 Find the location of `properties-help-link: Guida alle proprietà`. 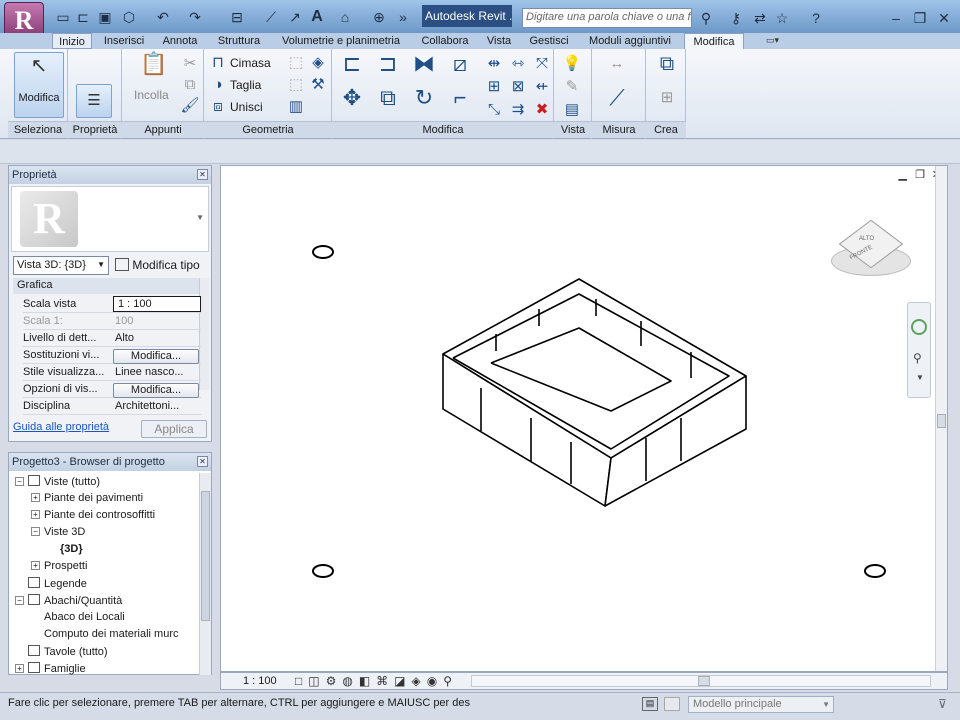

properties-help-link: Guida alle proprietà is located at coordinates (61, 427).